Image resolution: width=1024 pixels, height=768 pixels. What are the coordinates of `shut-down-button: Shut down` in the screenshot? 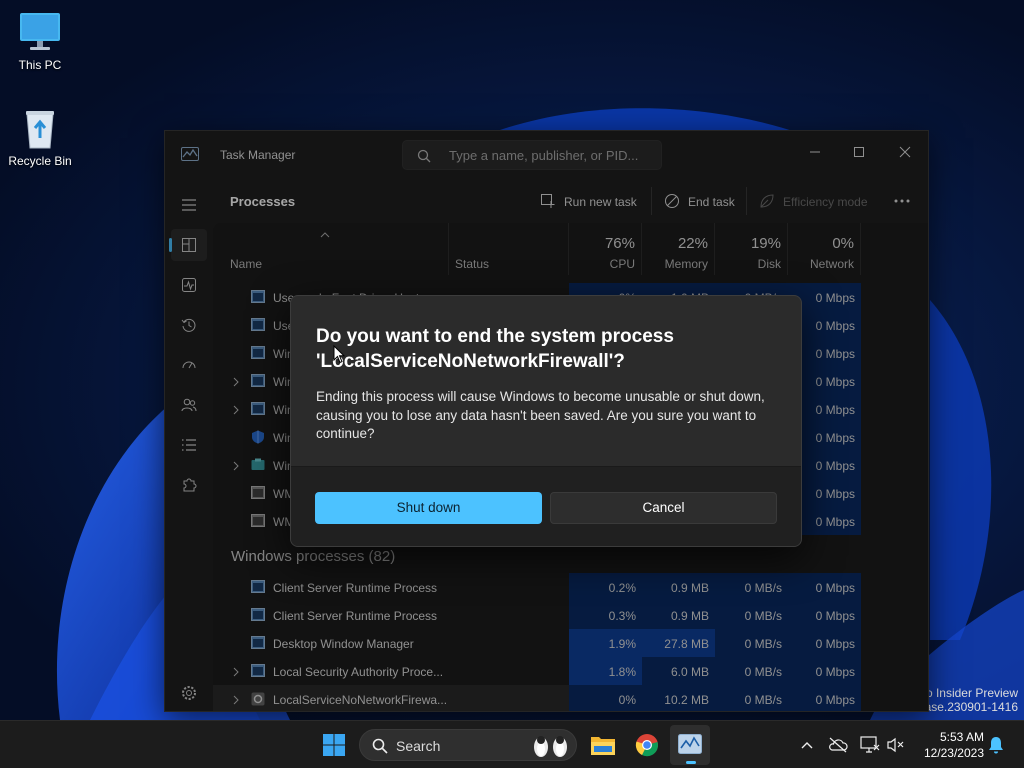 It's located at (428, 508).